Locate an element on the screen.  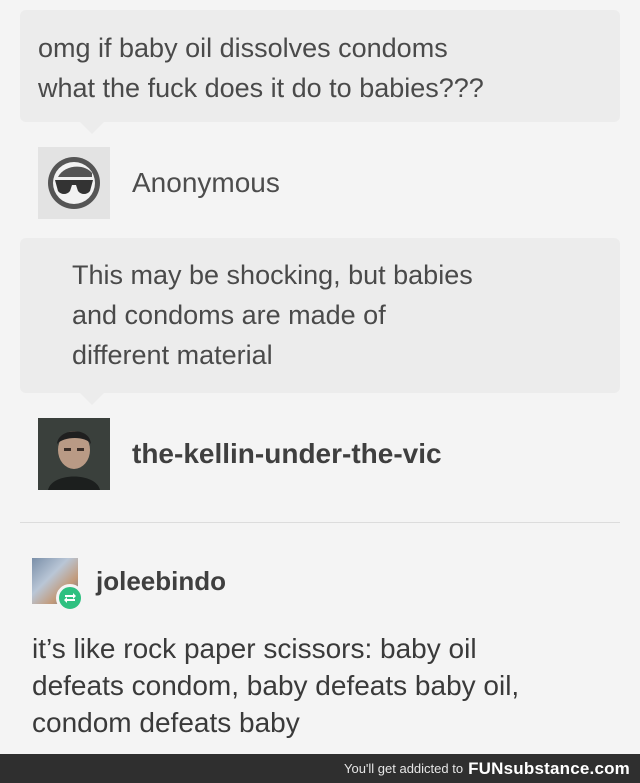
reblogger-avatar is located at coordinates (58, 585).